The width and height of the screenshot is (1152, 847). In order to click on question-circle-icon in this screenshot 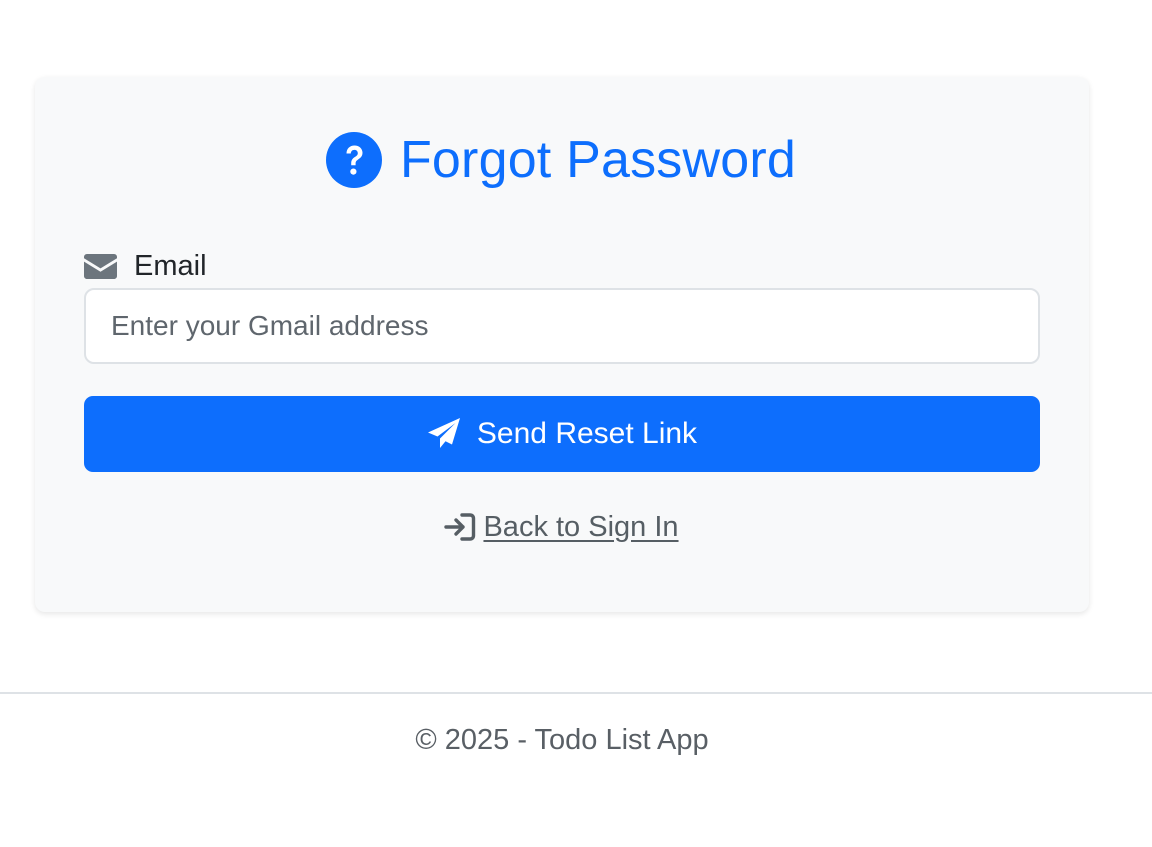, I will do `click(353, 160)`.